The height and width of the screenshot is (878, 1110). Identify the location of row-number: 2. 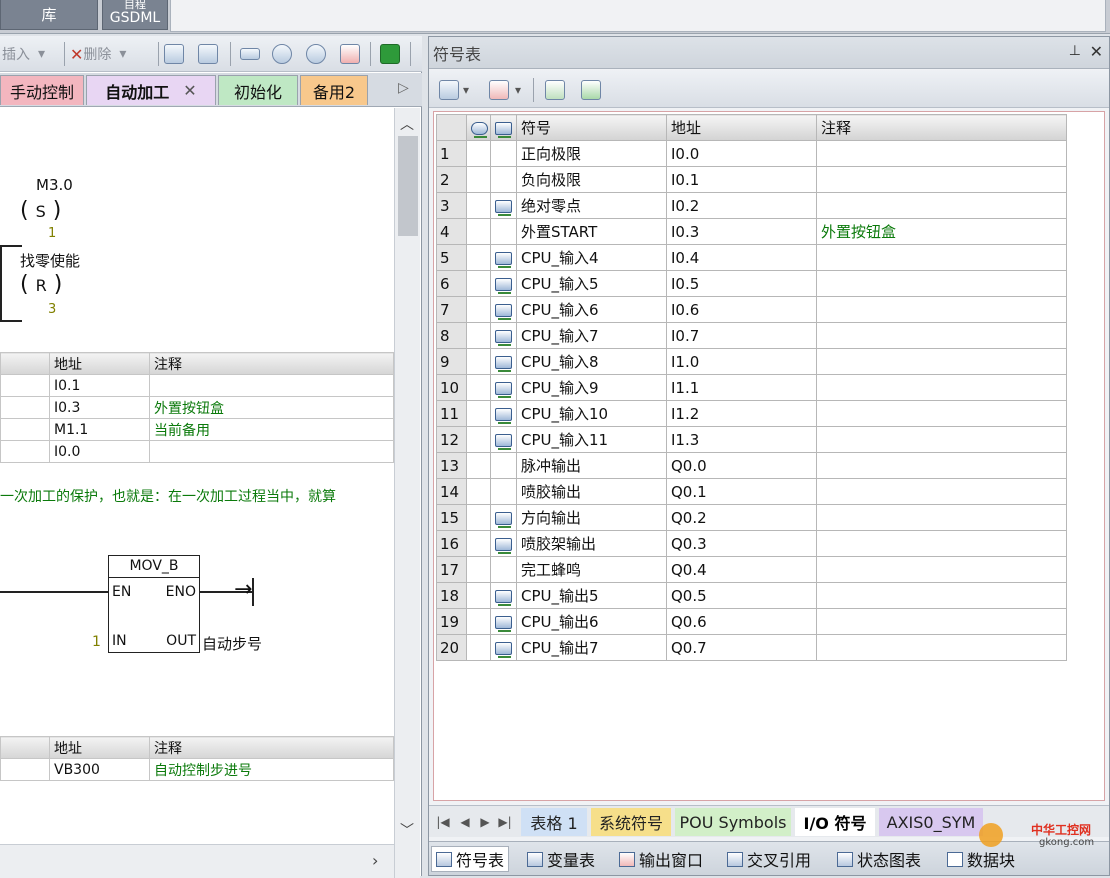
(451, 179).